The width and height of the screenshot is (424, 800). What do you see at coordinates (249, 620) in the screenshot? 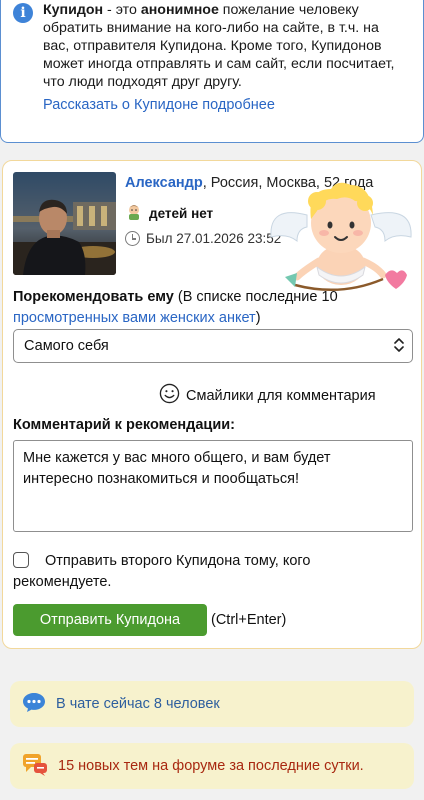
I see `shortcut-hint: (Ctrl+Enter)` at bounding box center [249, 620].